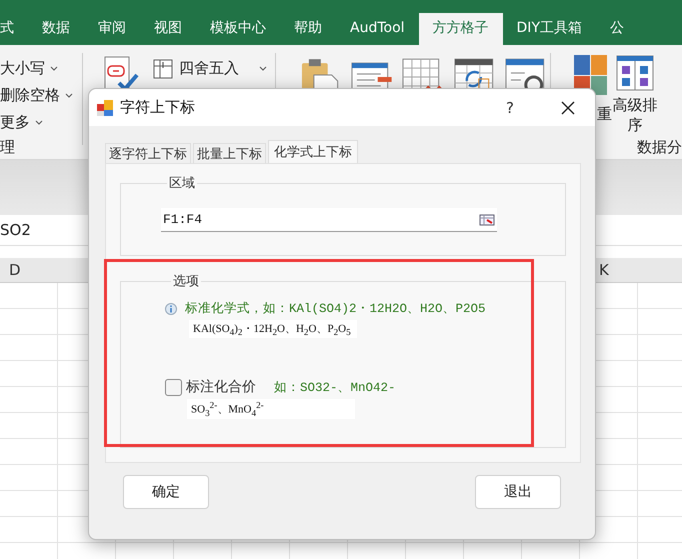  Describe the element at coordinates (335, 388) in the screenshot. I see `option-example: 如：SO32-、MnO42-` at that location.